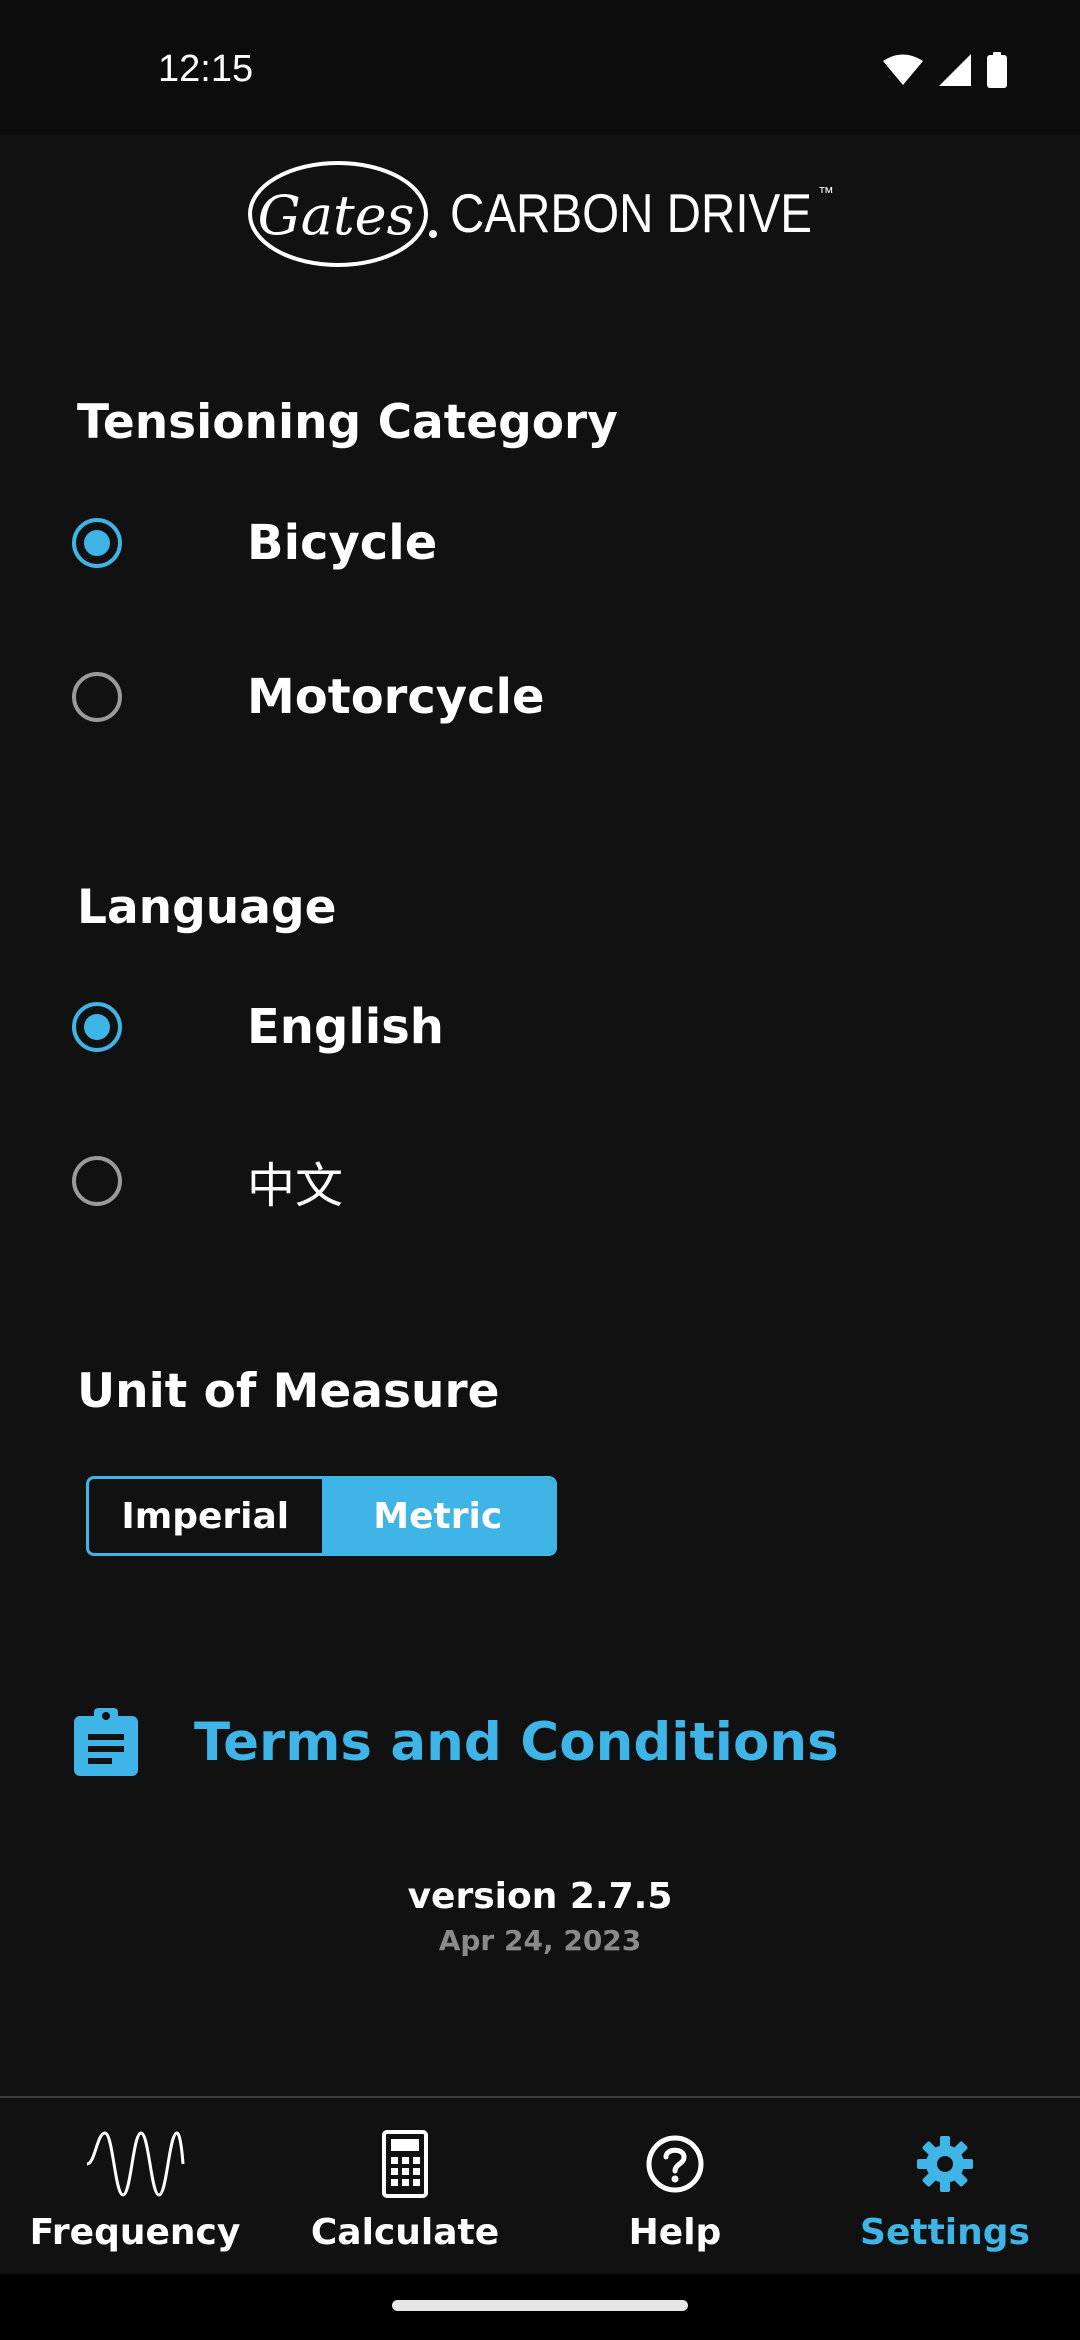 This screenshot has height=2340, width=1080. What do you see at coordinates (516, 1742) in the screenshot?
I see `terms-and-conditions-label: Terms and Conditions` at bounding box center [516, 1742].